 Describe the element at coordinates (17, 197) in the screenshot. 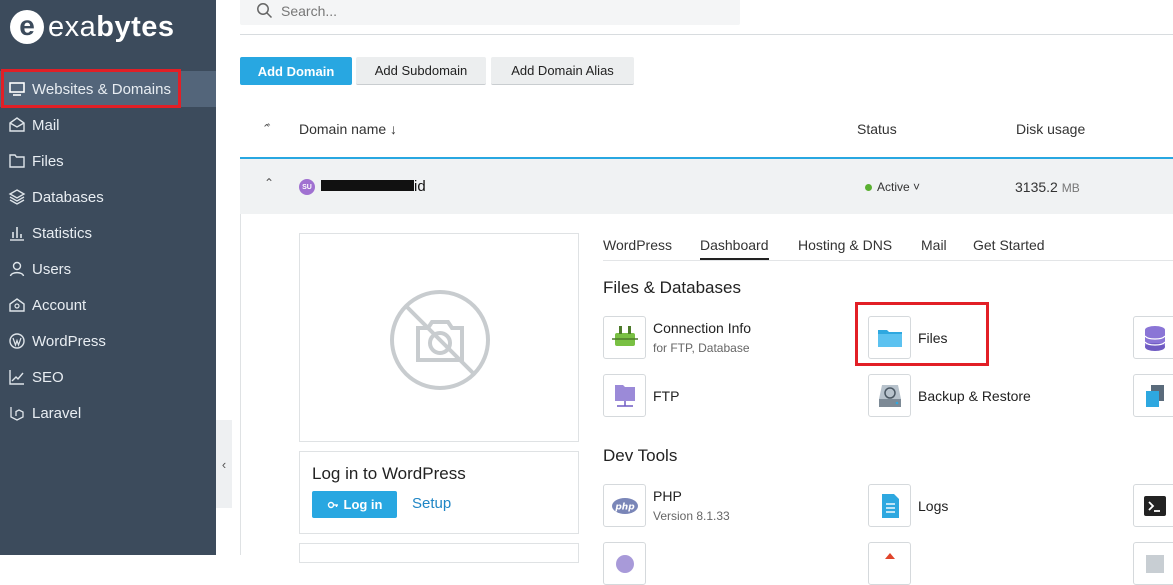

I see `layers-icon` at that location.